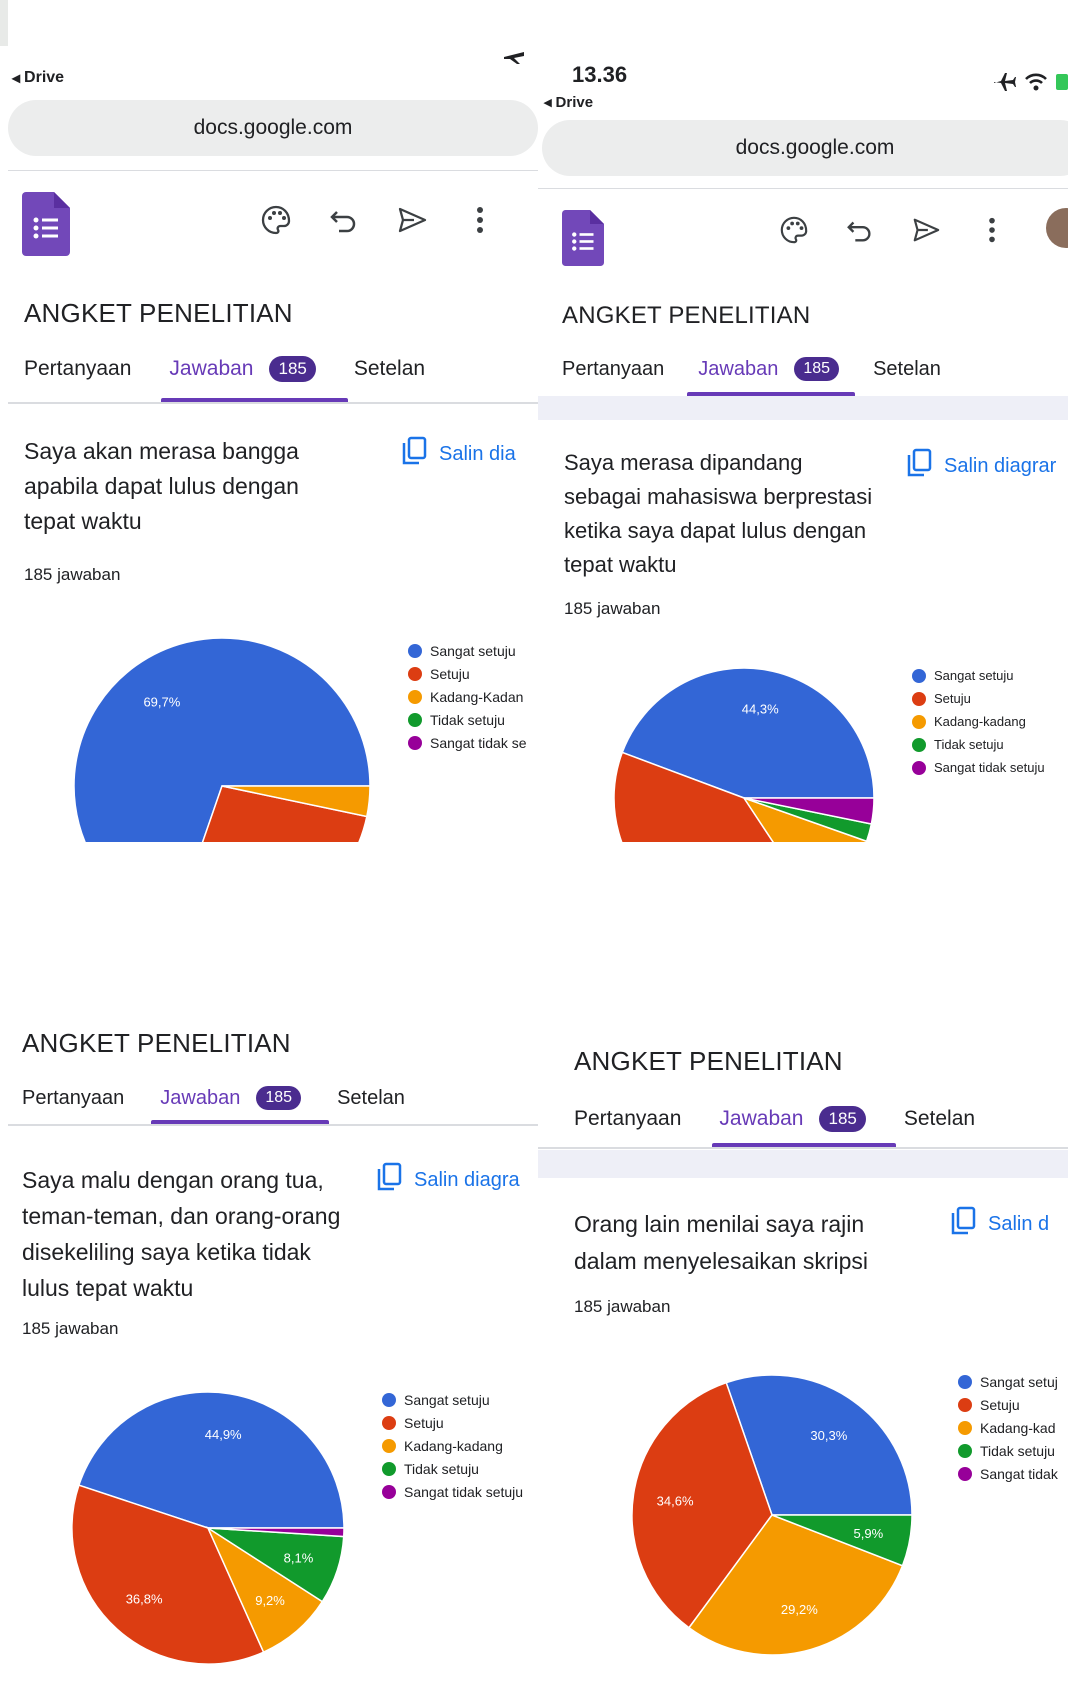  What do you see at coordinates (299, 1558) in the screenshot?
I see `pie-data-label-4: 8,1%` at bounding box center [299, 1558].